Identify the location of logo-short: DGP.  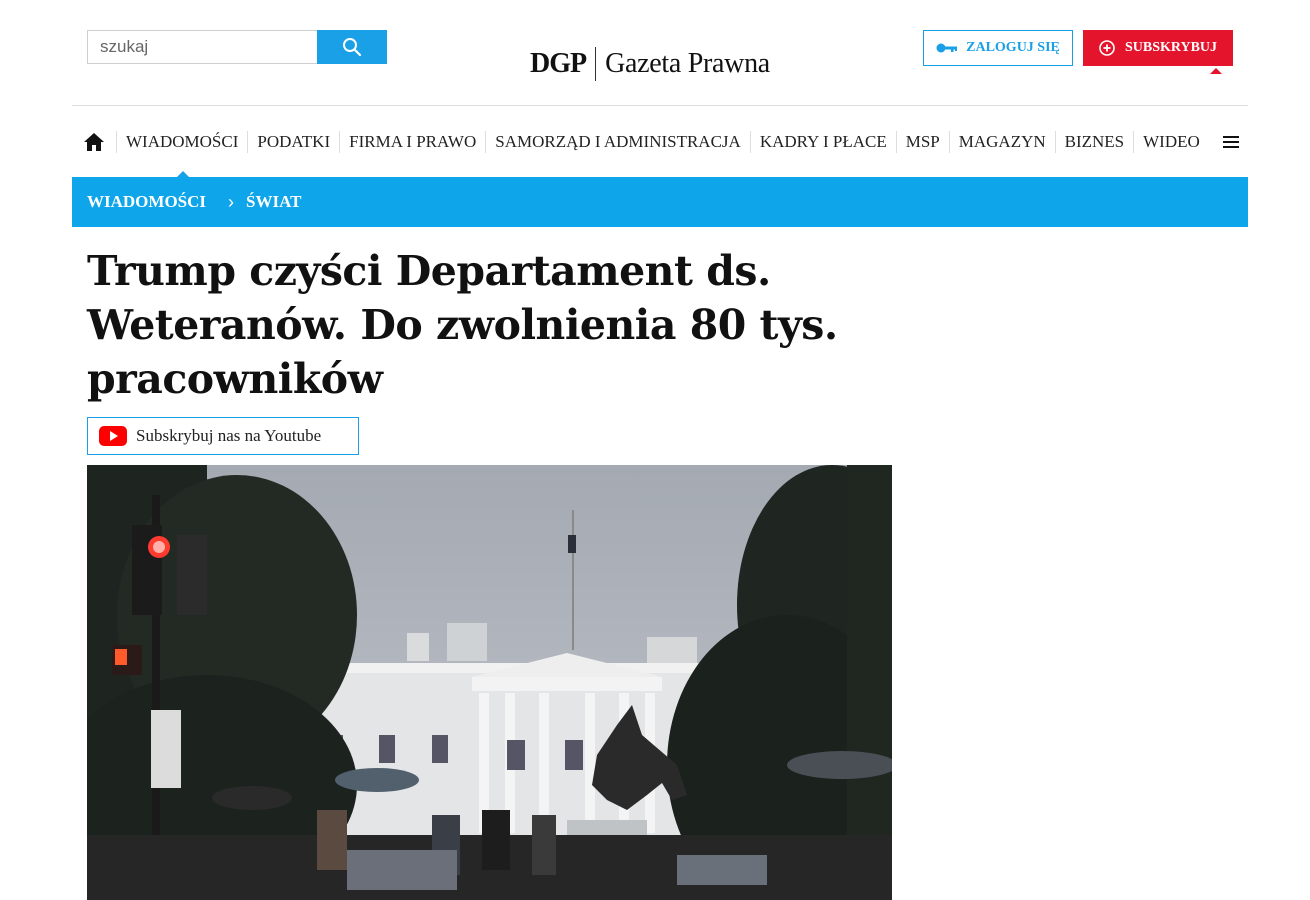
(558, 63).